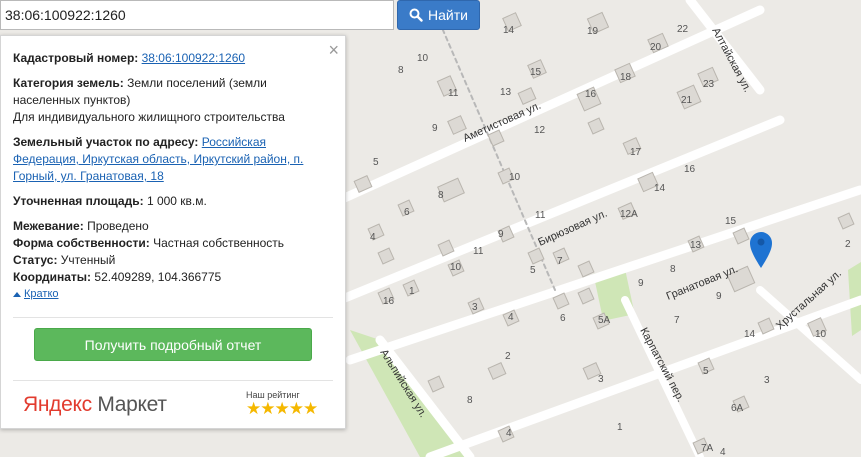 The image size is (861, 457). What do you see at coordinates (636, 152) in the screenshot?
I see `house-number: 17` at bounding box center [636, 152].